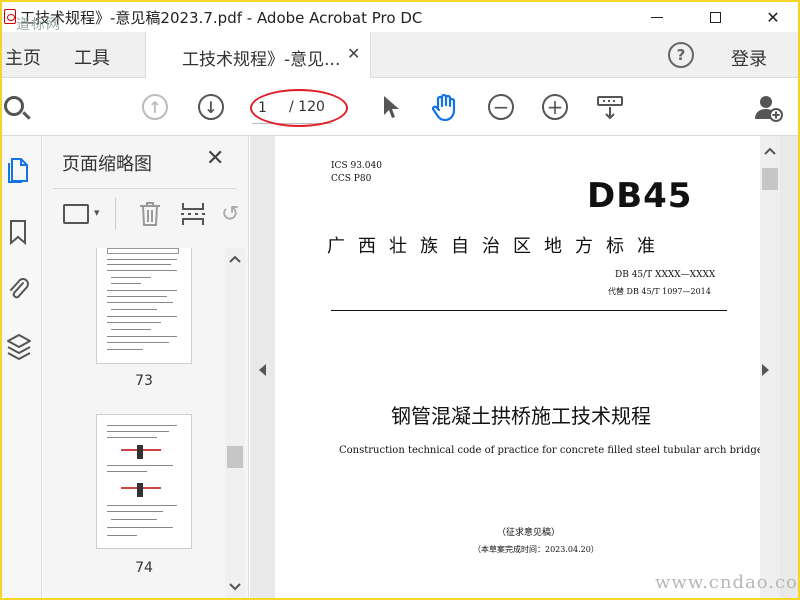 Image resolution: width=800 pixels, height=600 pixels. What do you see at coordinates (18, 172) in the screenshot?
I see `page-thumbnails-icon` at bounding box center [18, 172].